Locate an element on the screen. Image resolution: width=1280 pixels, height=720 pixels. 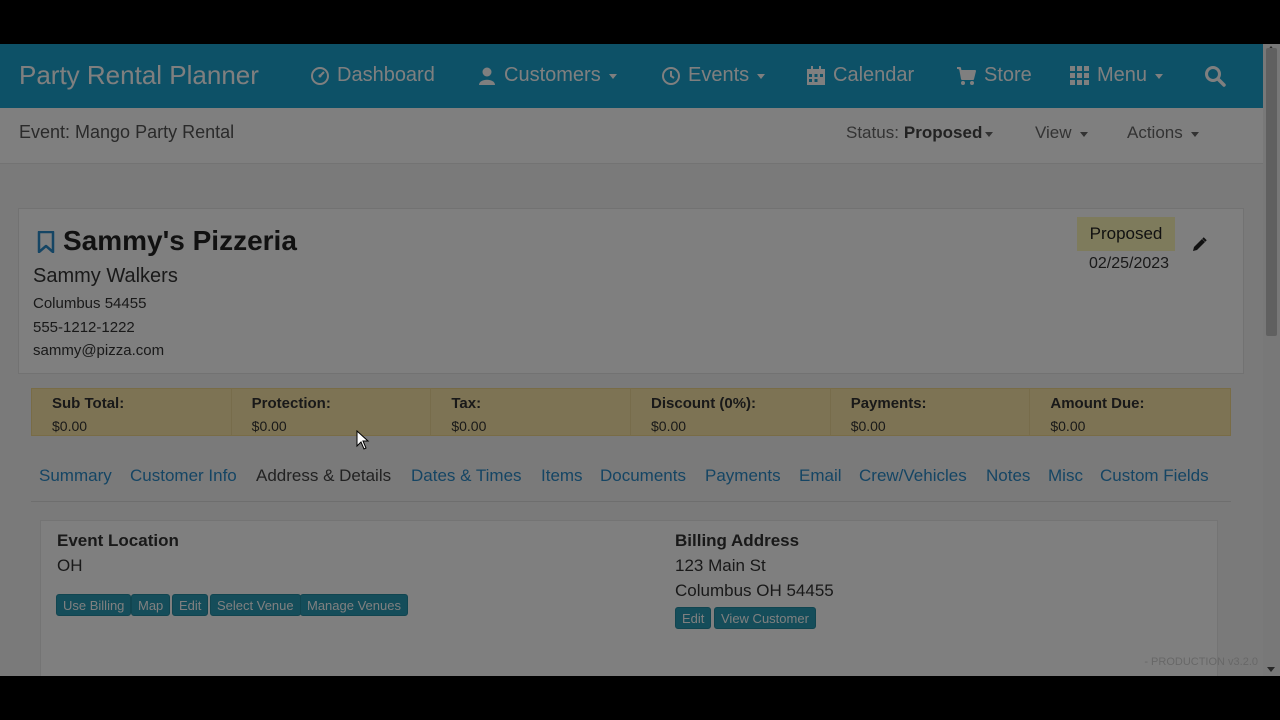
customer-city-zip: Columbus 54455 is located at coordinates (90, 303).